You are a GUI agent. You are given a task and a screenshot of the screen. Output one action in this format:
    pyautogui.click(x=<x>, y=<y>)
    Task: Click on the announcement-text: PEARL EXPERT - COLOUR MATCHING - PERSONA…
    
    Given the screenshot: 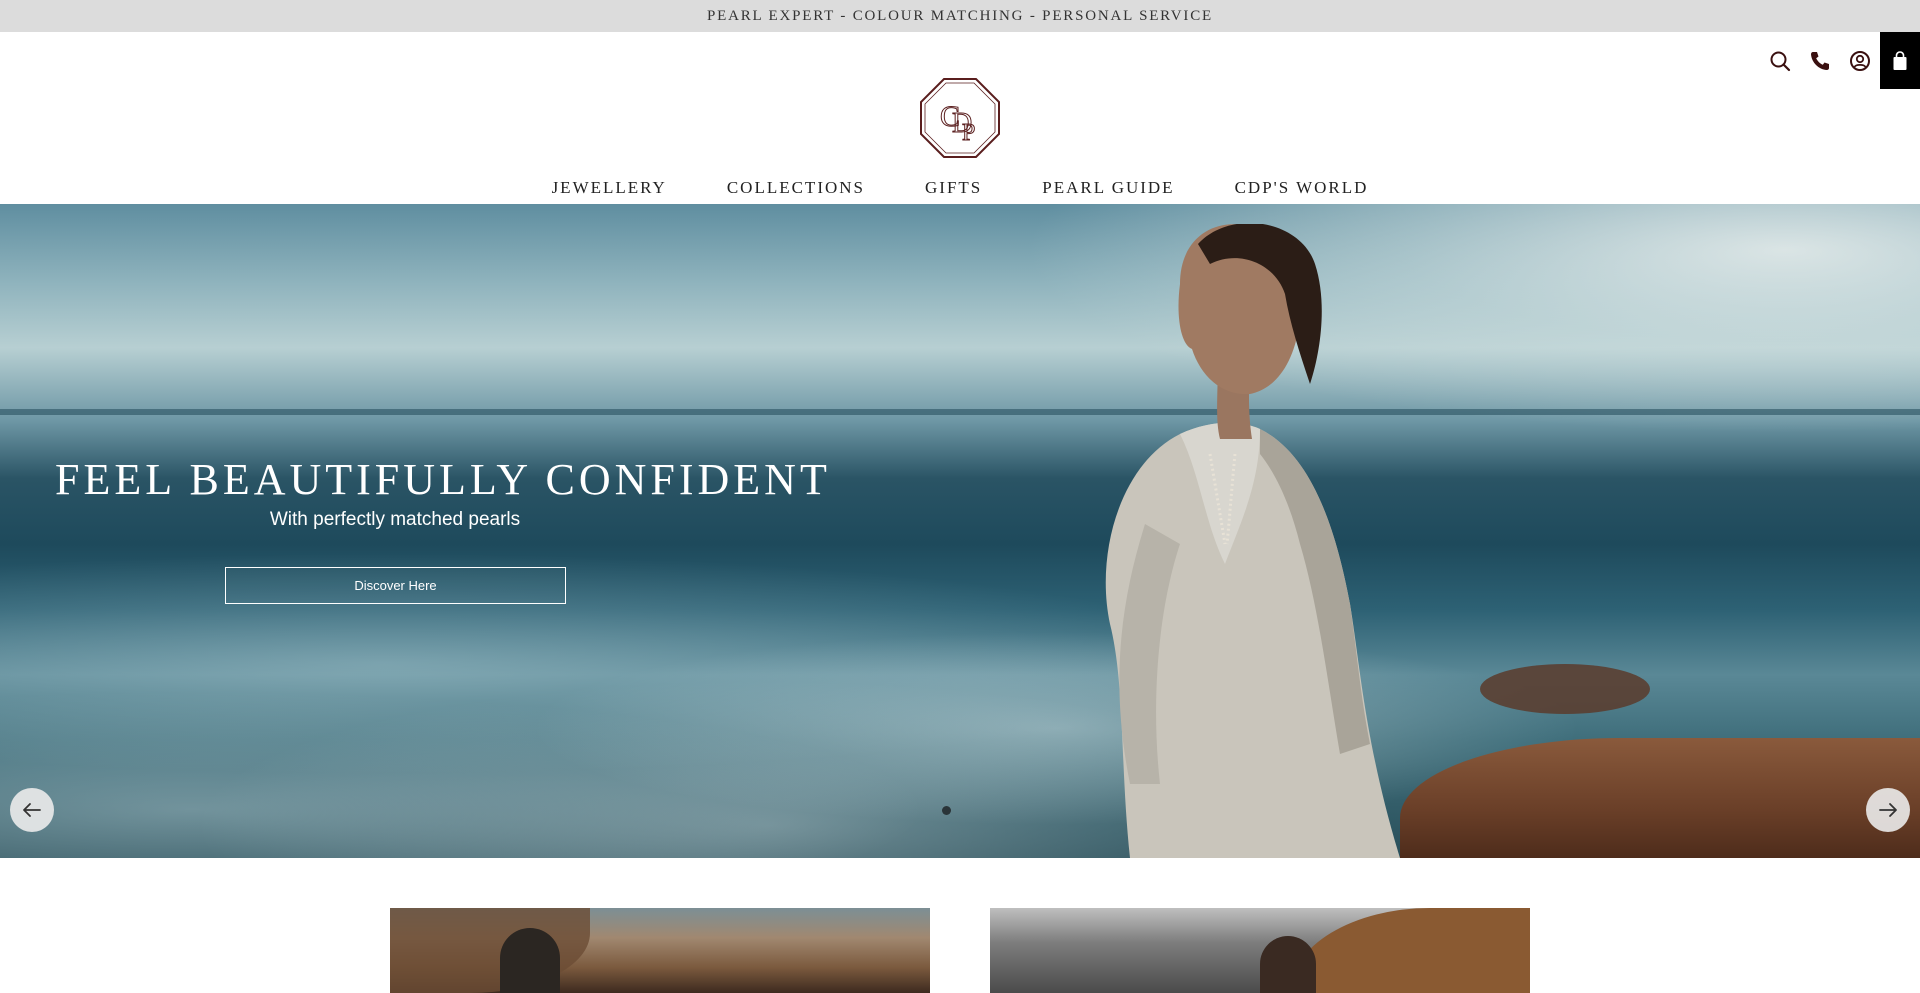 What is the action you would take?
    pyautogui.click(x=960, y=15)
    